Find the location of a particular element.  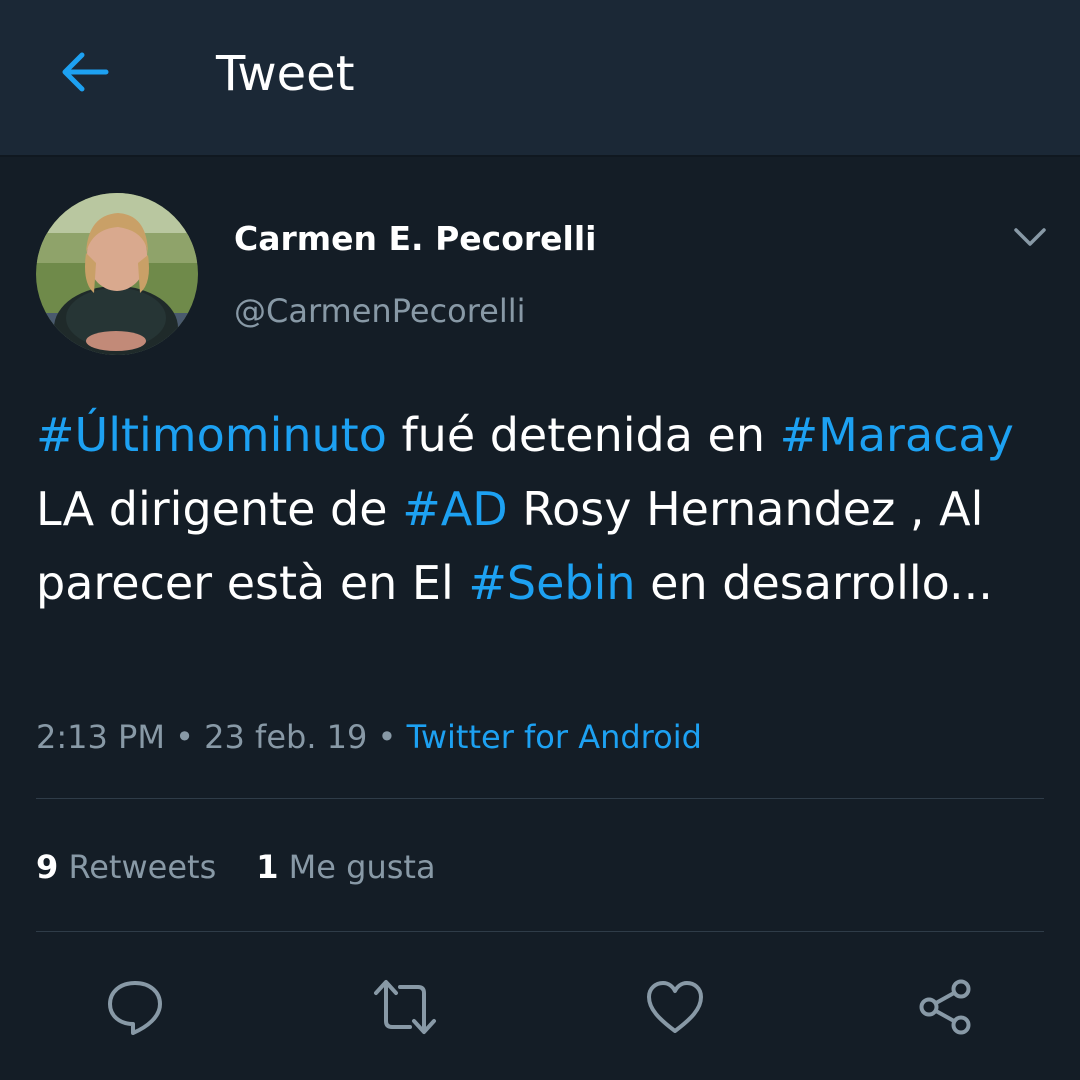

avatar-image is located at coordinates (117, 274).